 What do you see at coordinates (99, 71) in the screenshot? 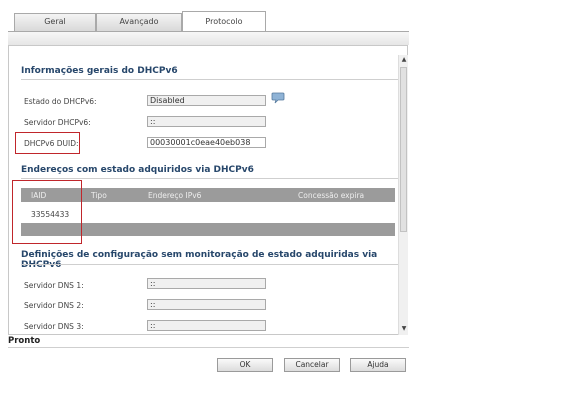
I see `section-title-general: Informações gerais do DHCPv6` at bounding box center [99, 71].